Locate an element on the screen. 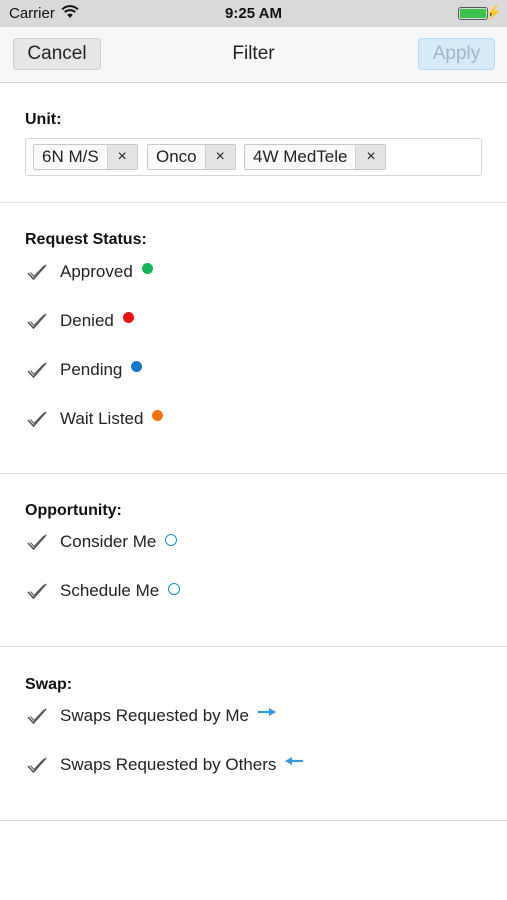 The width and height of the screenshot is (507, 900). option-label: Schedule Me is located at coordinates (110, 590).